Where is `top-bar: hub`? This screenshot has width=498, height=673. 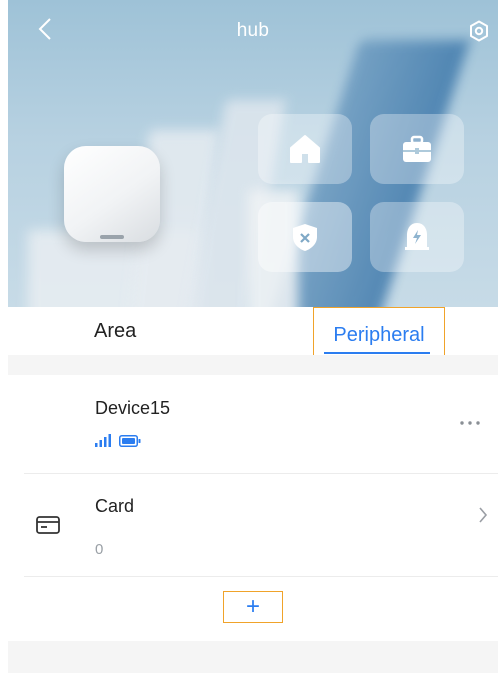
top-bar: hub is located at coordinates (253, 32).